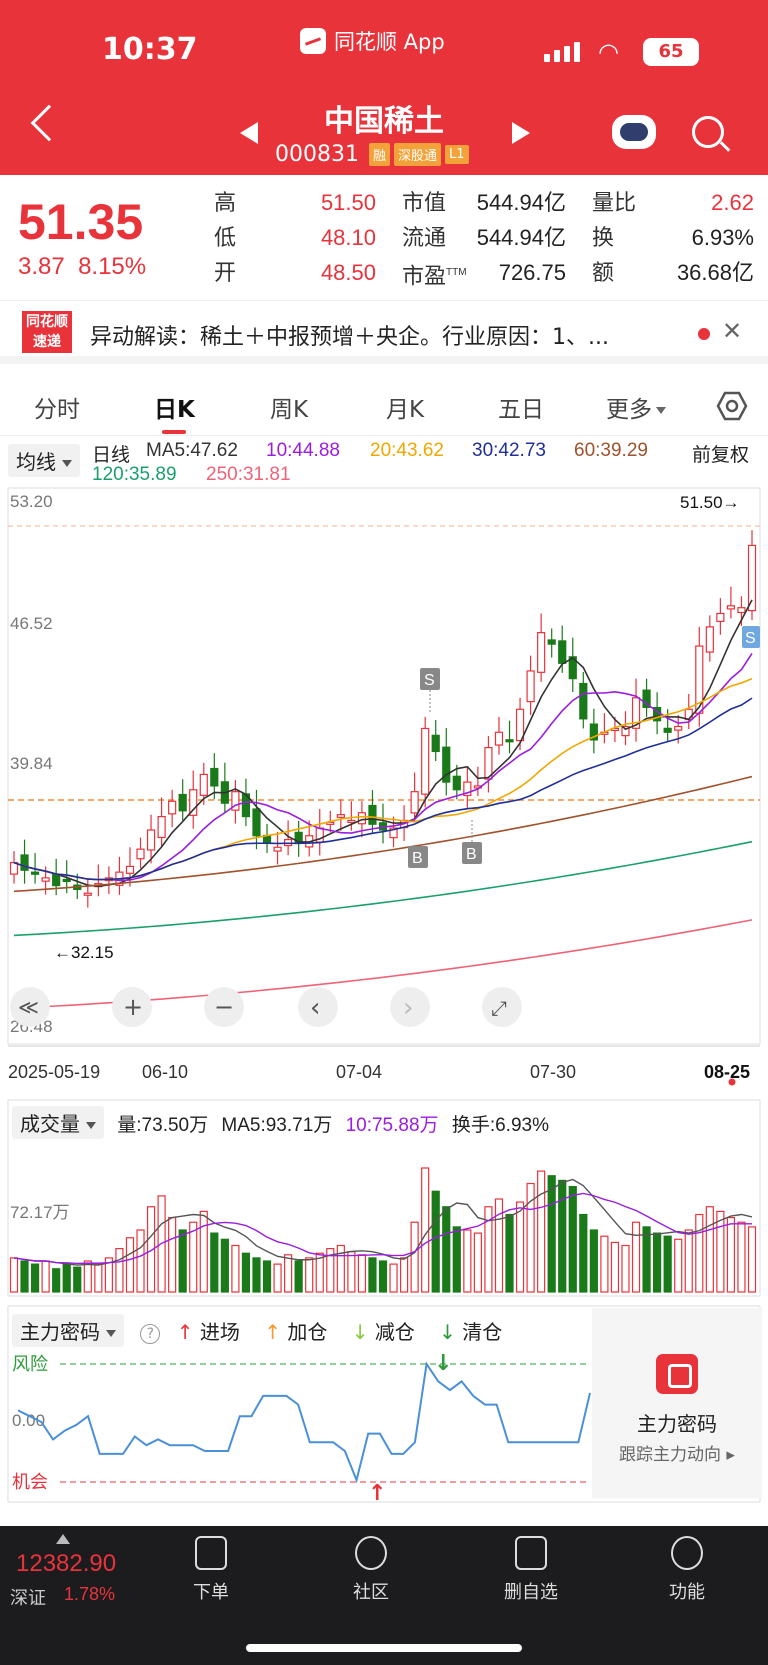  What do you see at coordinates (174, 407) in the screenshot?
I see `tab-daily: 日K` at bounding box center [174, 407].